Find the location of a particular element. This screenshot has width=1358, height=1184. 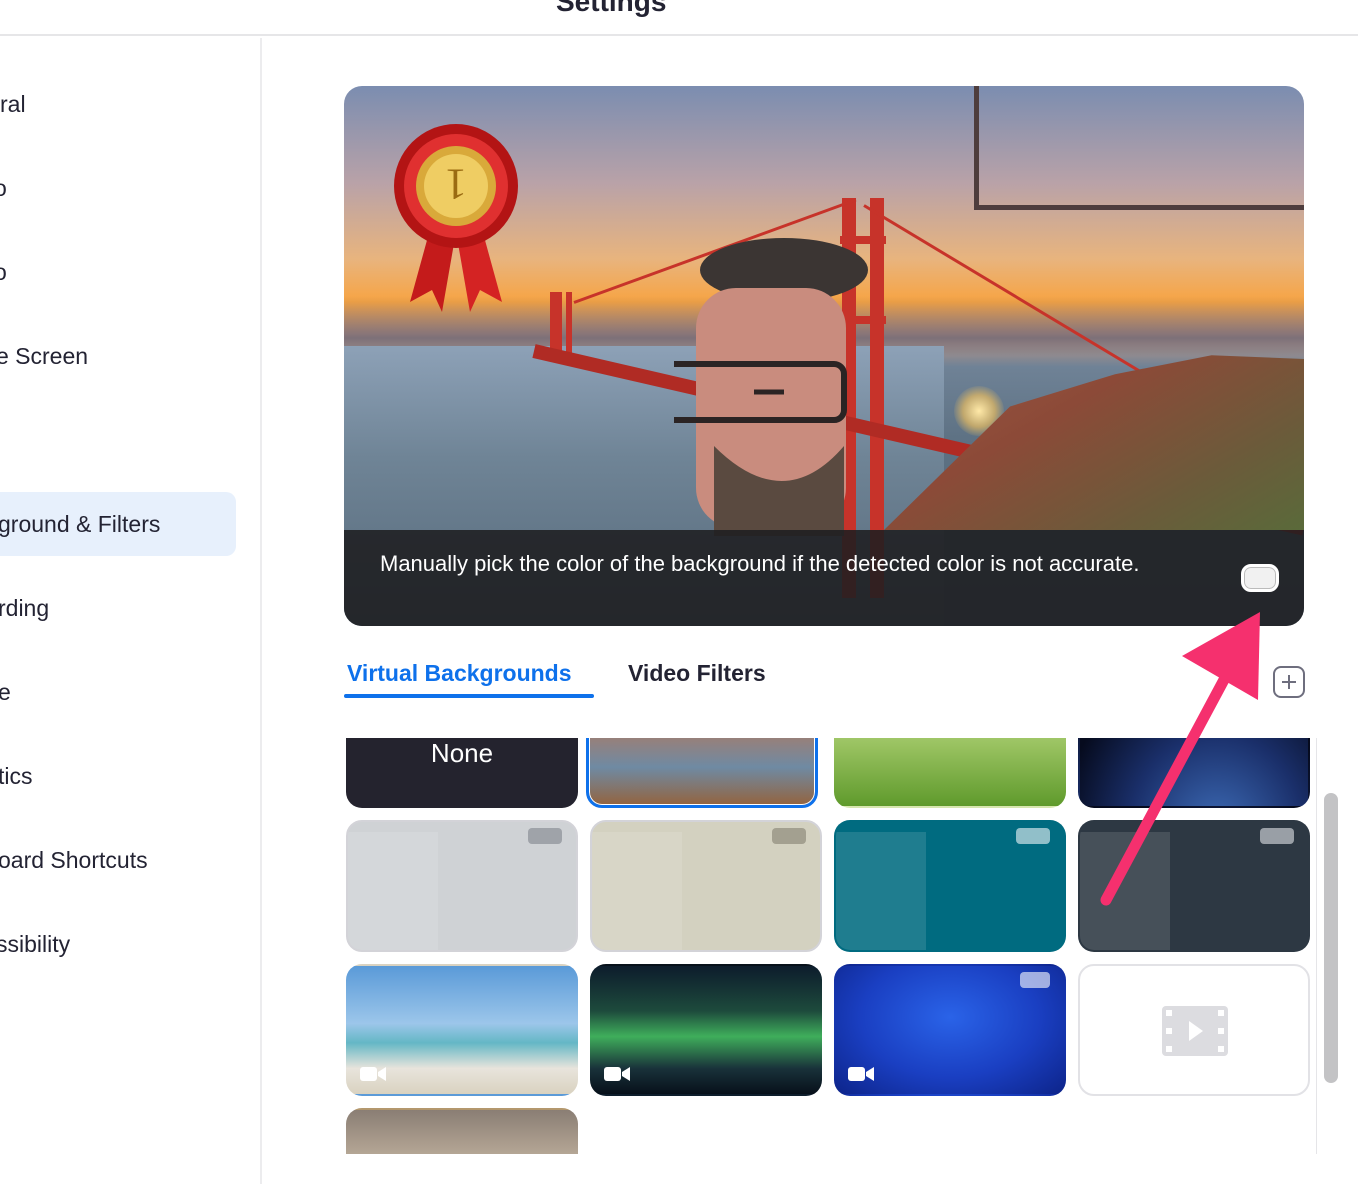

aquarium-logo-icon is located at coordinates (1035, 980).